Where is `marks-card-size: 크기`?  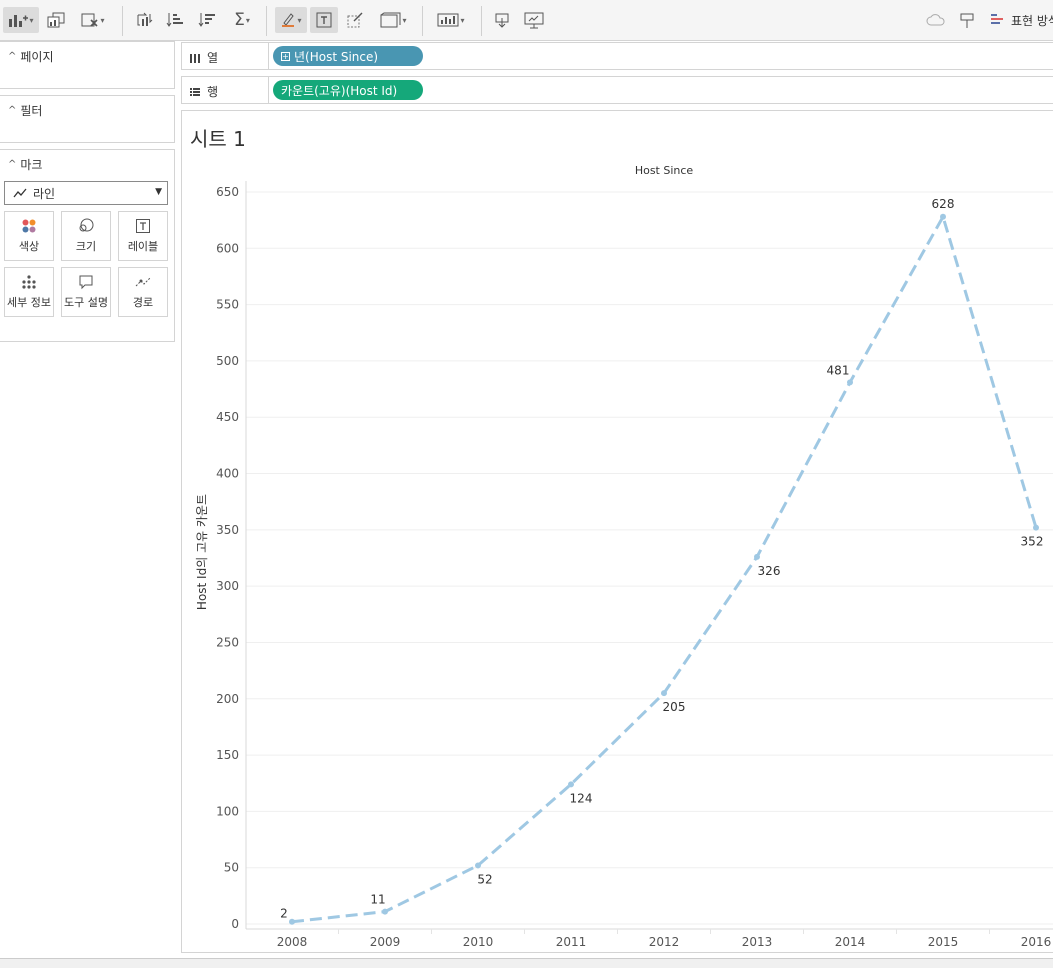 marks-card-size: 크기 is located at coordinates (86, 236).